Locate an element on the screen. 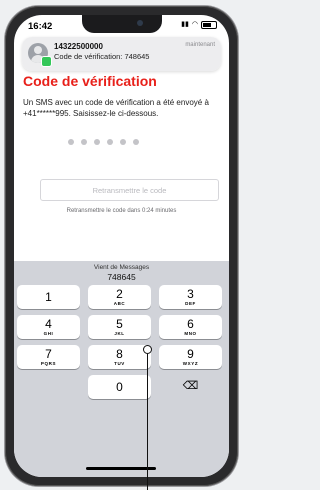 The width and height of the screenshot is (320, 490). messages-app-icon is located at coordinates (46, 61).